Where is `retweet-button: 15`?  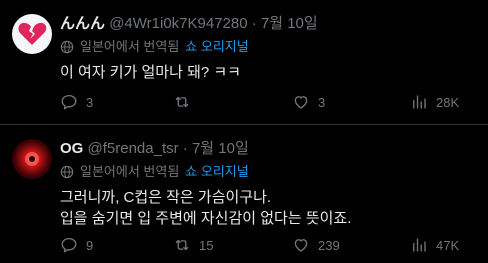
retweet-button: 15 is located at coordinates (193, 245).